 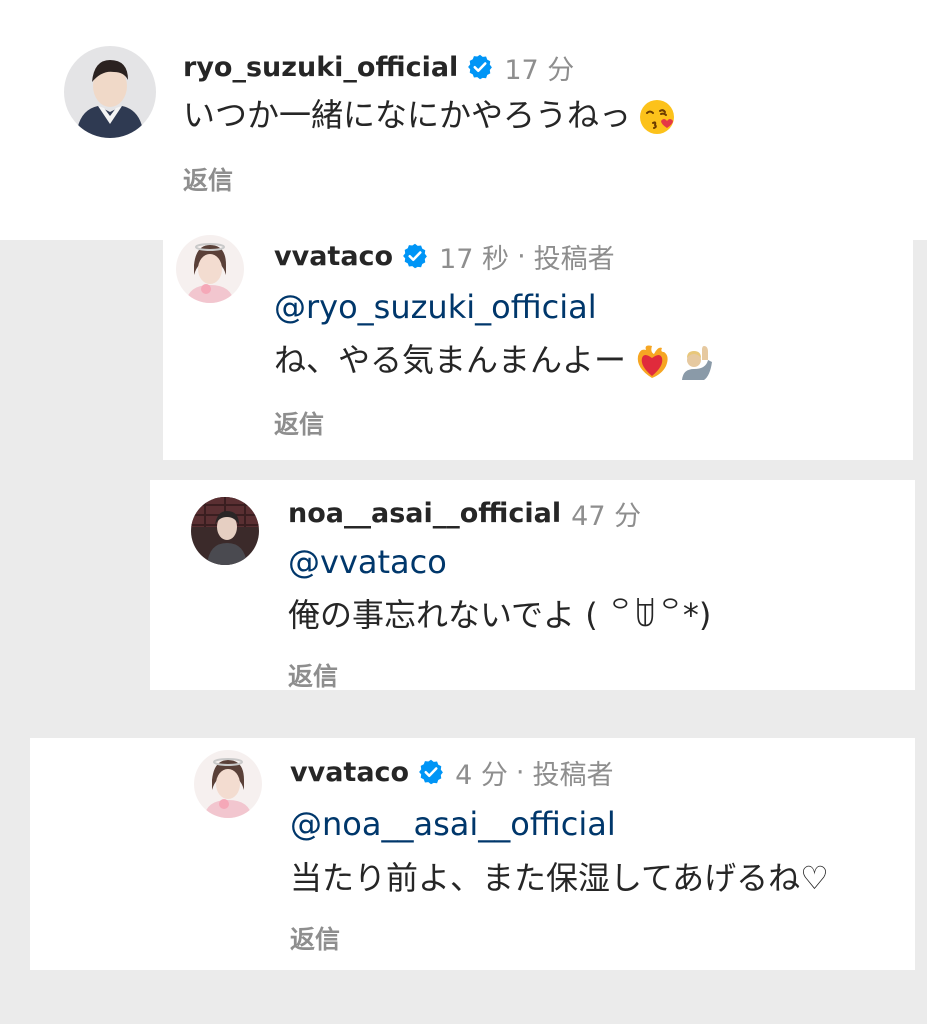 I want to click on comment-meta: noa__asai__official 47 分, so click(x=464, y=513).